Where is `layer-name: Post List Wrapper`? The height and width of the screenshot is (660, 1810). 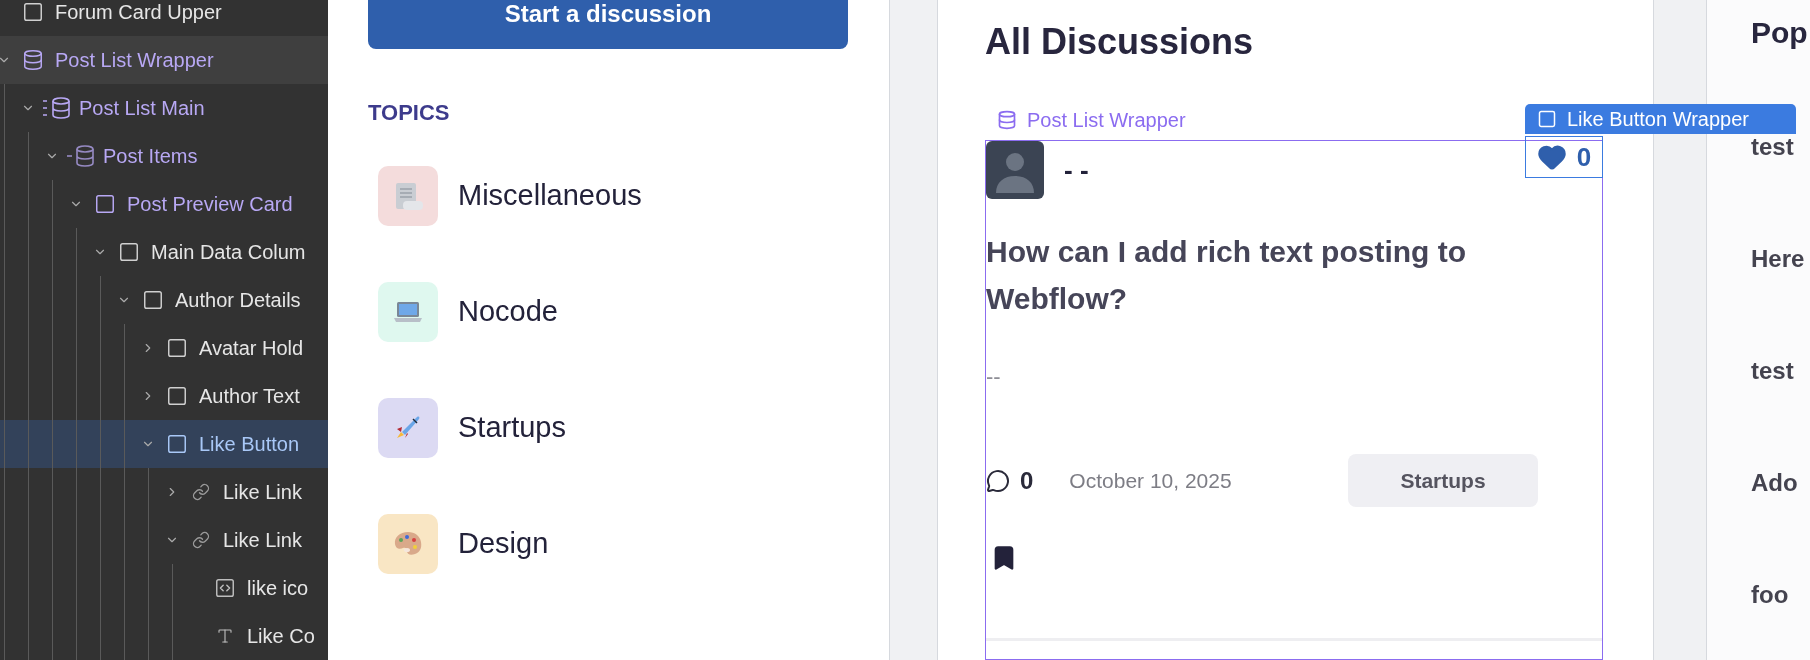
layer-name: Post List Wrapper is located at coordinates (134, 60).